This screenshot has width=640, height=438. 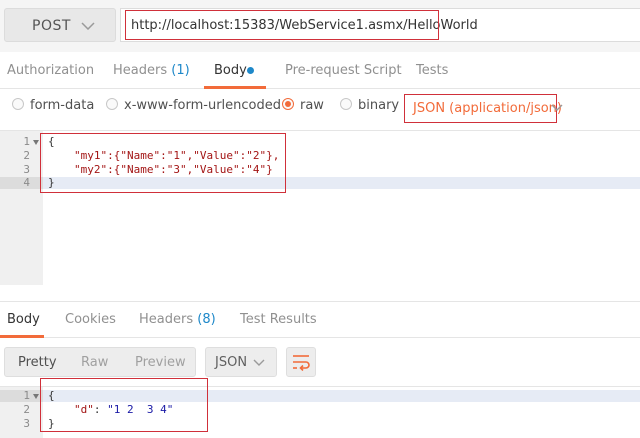 What do you see at coordinates (343, 70) in the screenshot?
I see `tab-pre-request-script: Pre-request Script` at bounding box center [343, 70].